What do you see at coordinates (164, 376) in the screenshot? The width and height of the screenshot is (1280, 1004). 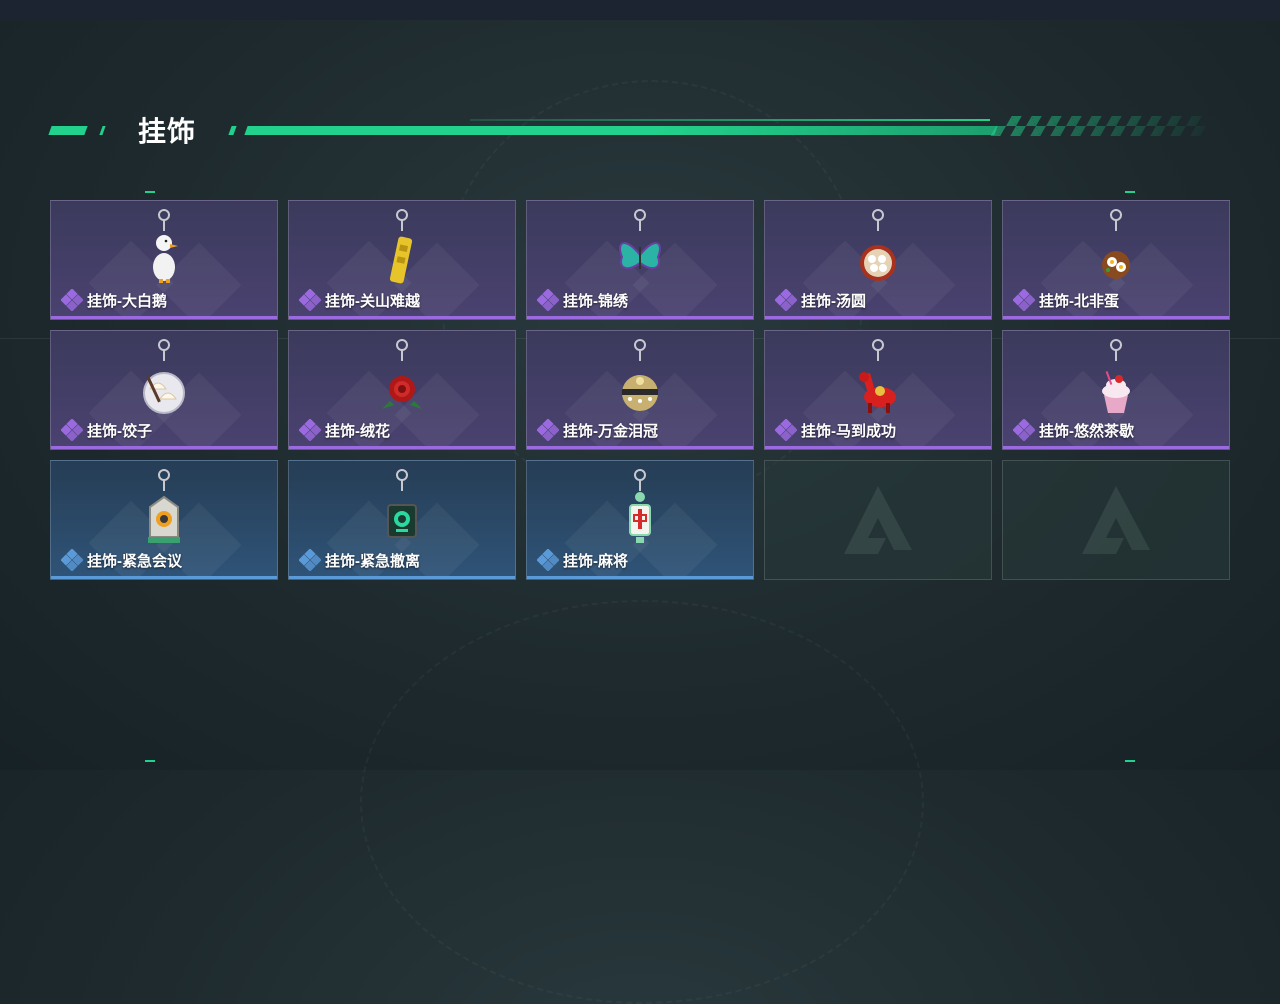 I see `dumpling-plate-charm-icon` at bounding box center [164, 376].